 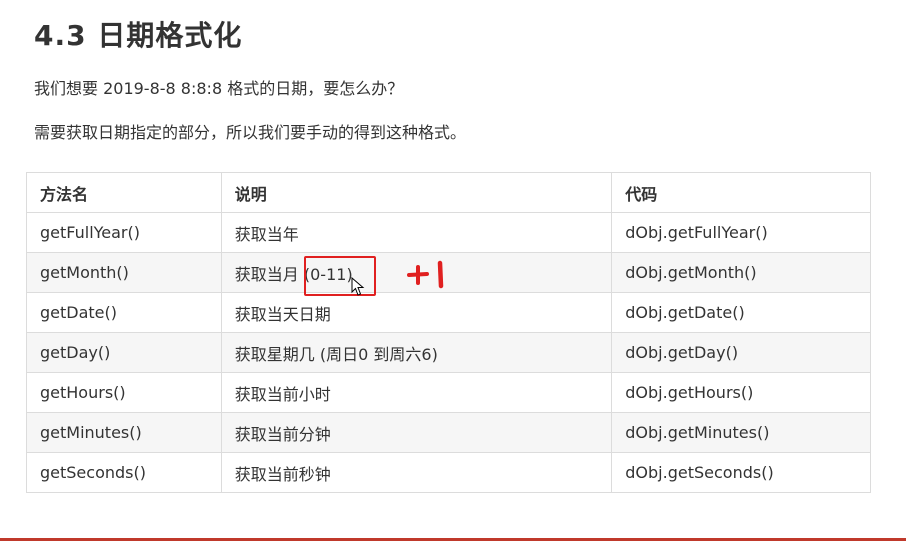 I want to click on bottom-divider, so click(x=453, y=539).